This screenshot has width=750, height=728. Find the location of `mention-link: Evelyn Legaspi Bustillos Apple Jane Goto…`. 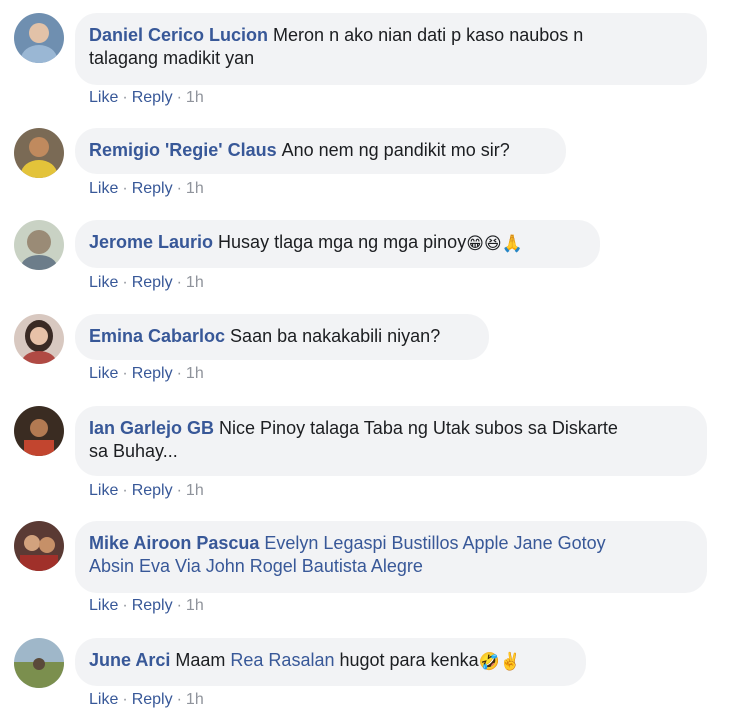

mention-link: Evelyn Legaspi Bustillos Apple Jane Goto… is located at coordinates (434, 543).